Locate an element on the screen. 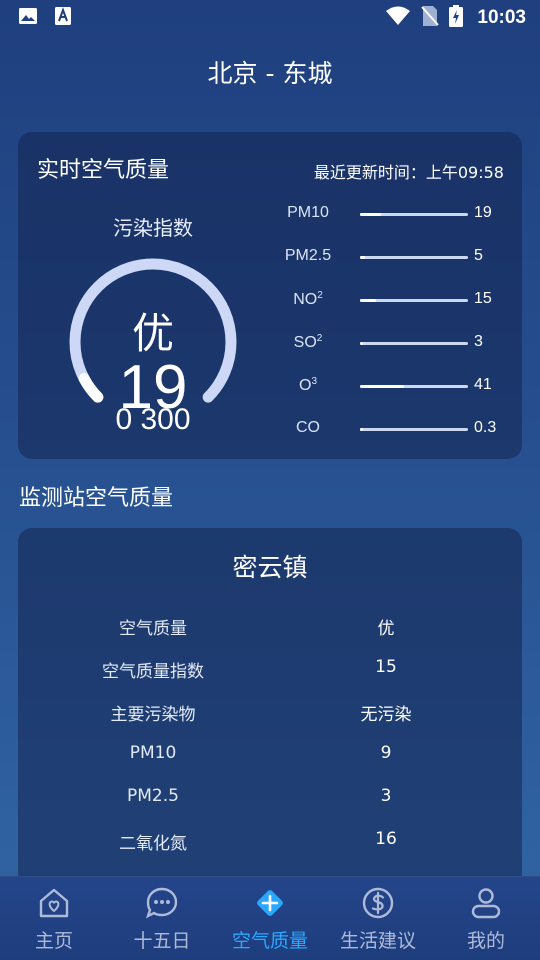 The width and height of the screenshot is (540, 960). station-row-value: 无污染 is located at coordinates (386, 715).